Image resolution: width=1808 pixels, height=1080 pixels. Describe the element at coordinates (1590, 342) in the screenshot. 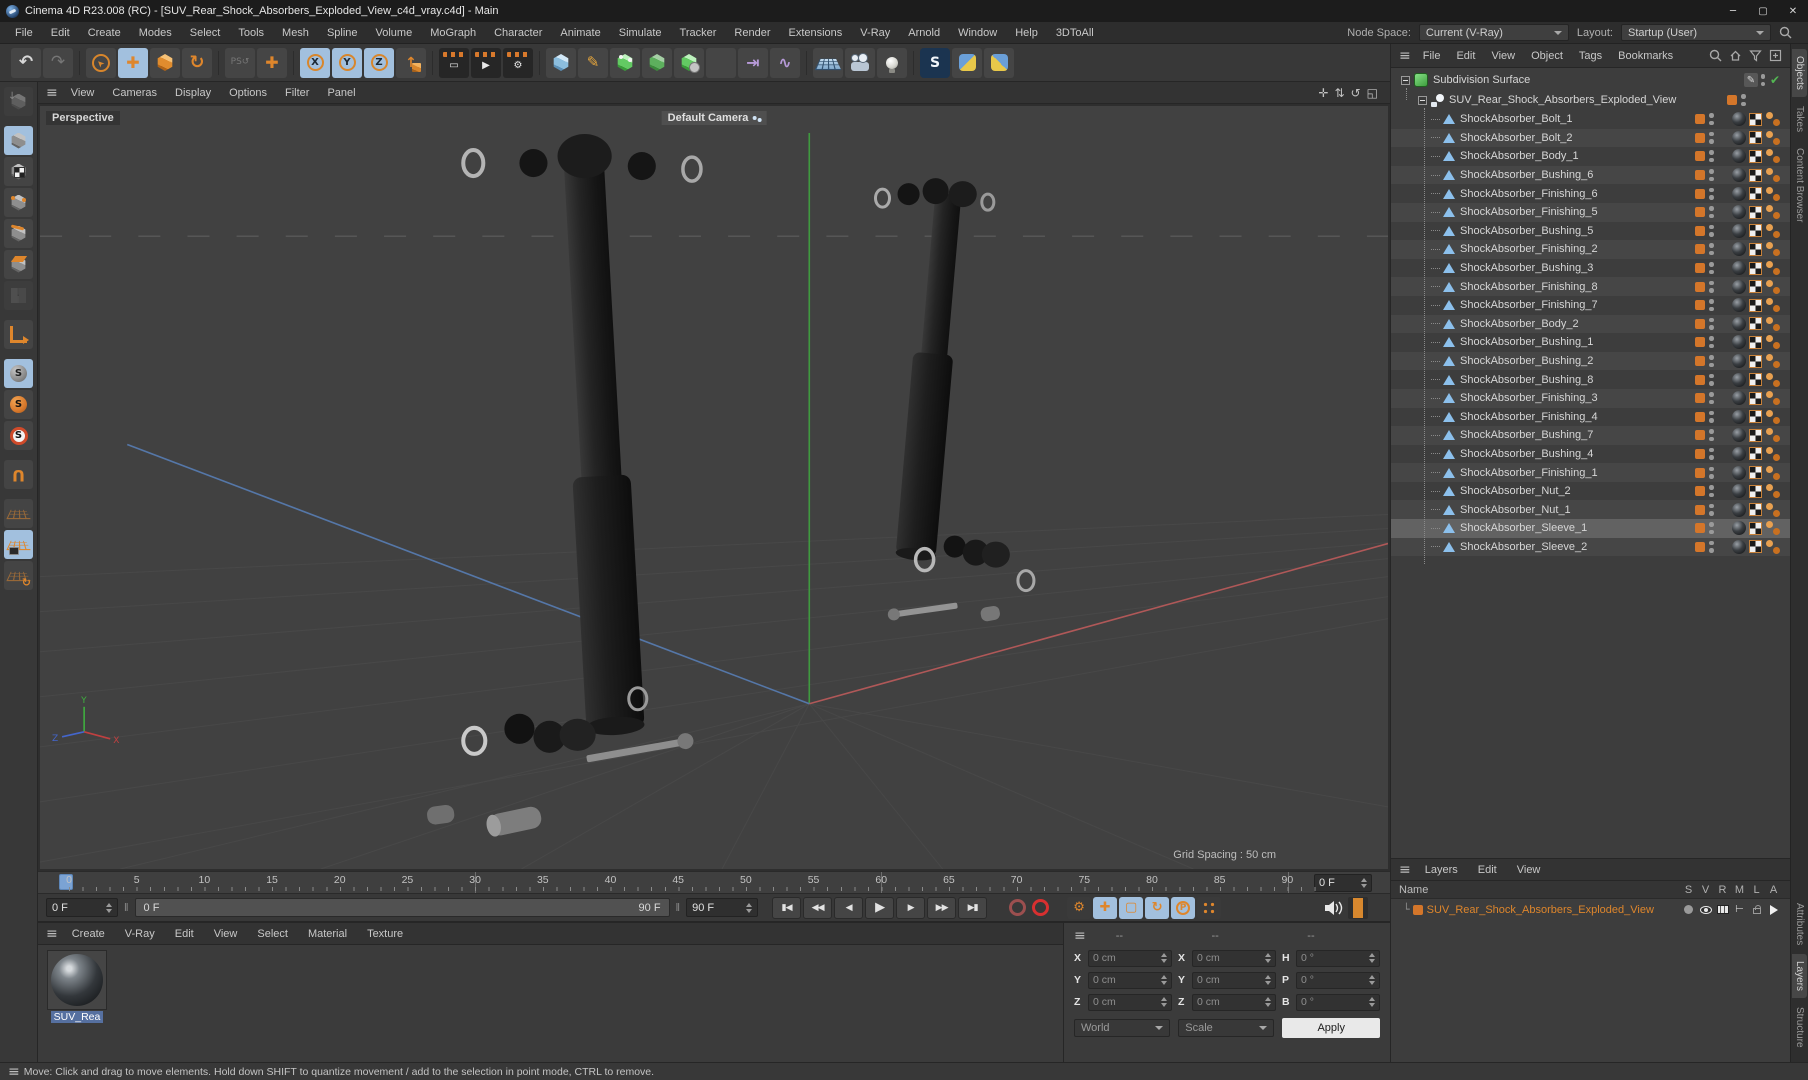

I see `tree-row-object: ShockAbsorber_Bushing_1` at that location.